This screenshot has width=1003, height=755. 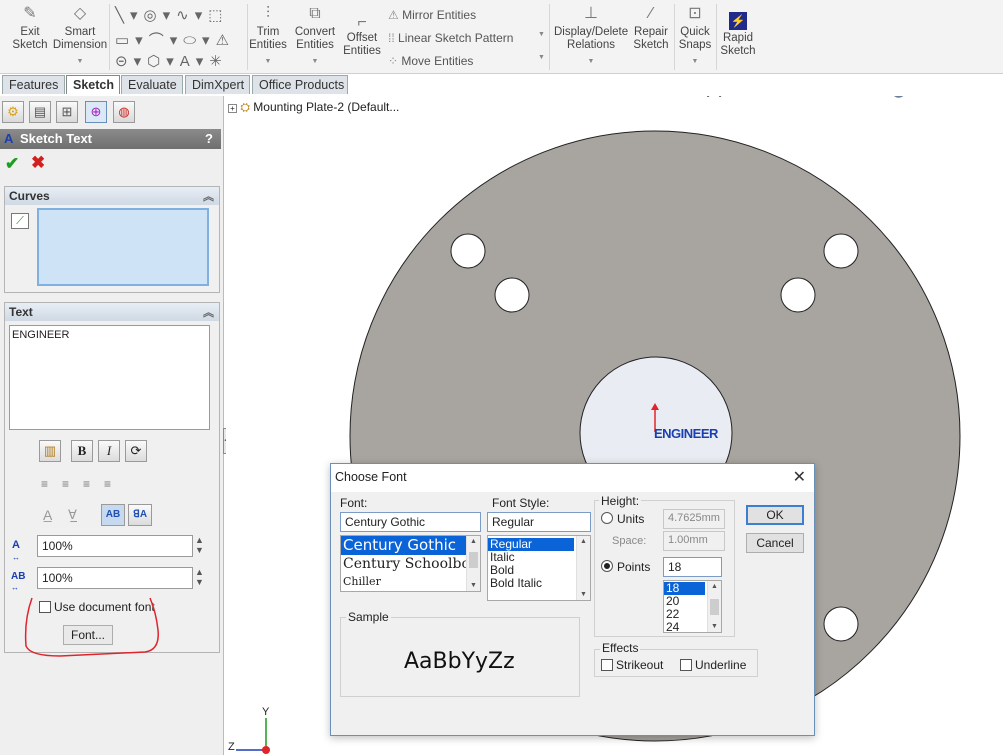 What do you see at coordinates (112, 312) in the screenshot?
I see `text-group-header: Text ︽` at bounding box center [112, 312].